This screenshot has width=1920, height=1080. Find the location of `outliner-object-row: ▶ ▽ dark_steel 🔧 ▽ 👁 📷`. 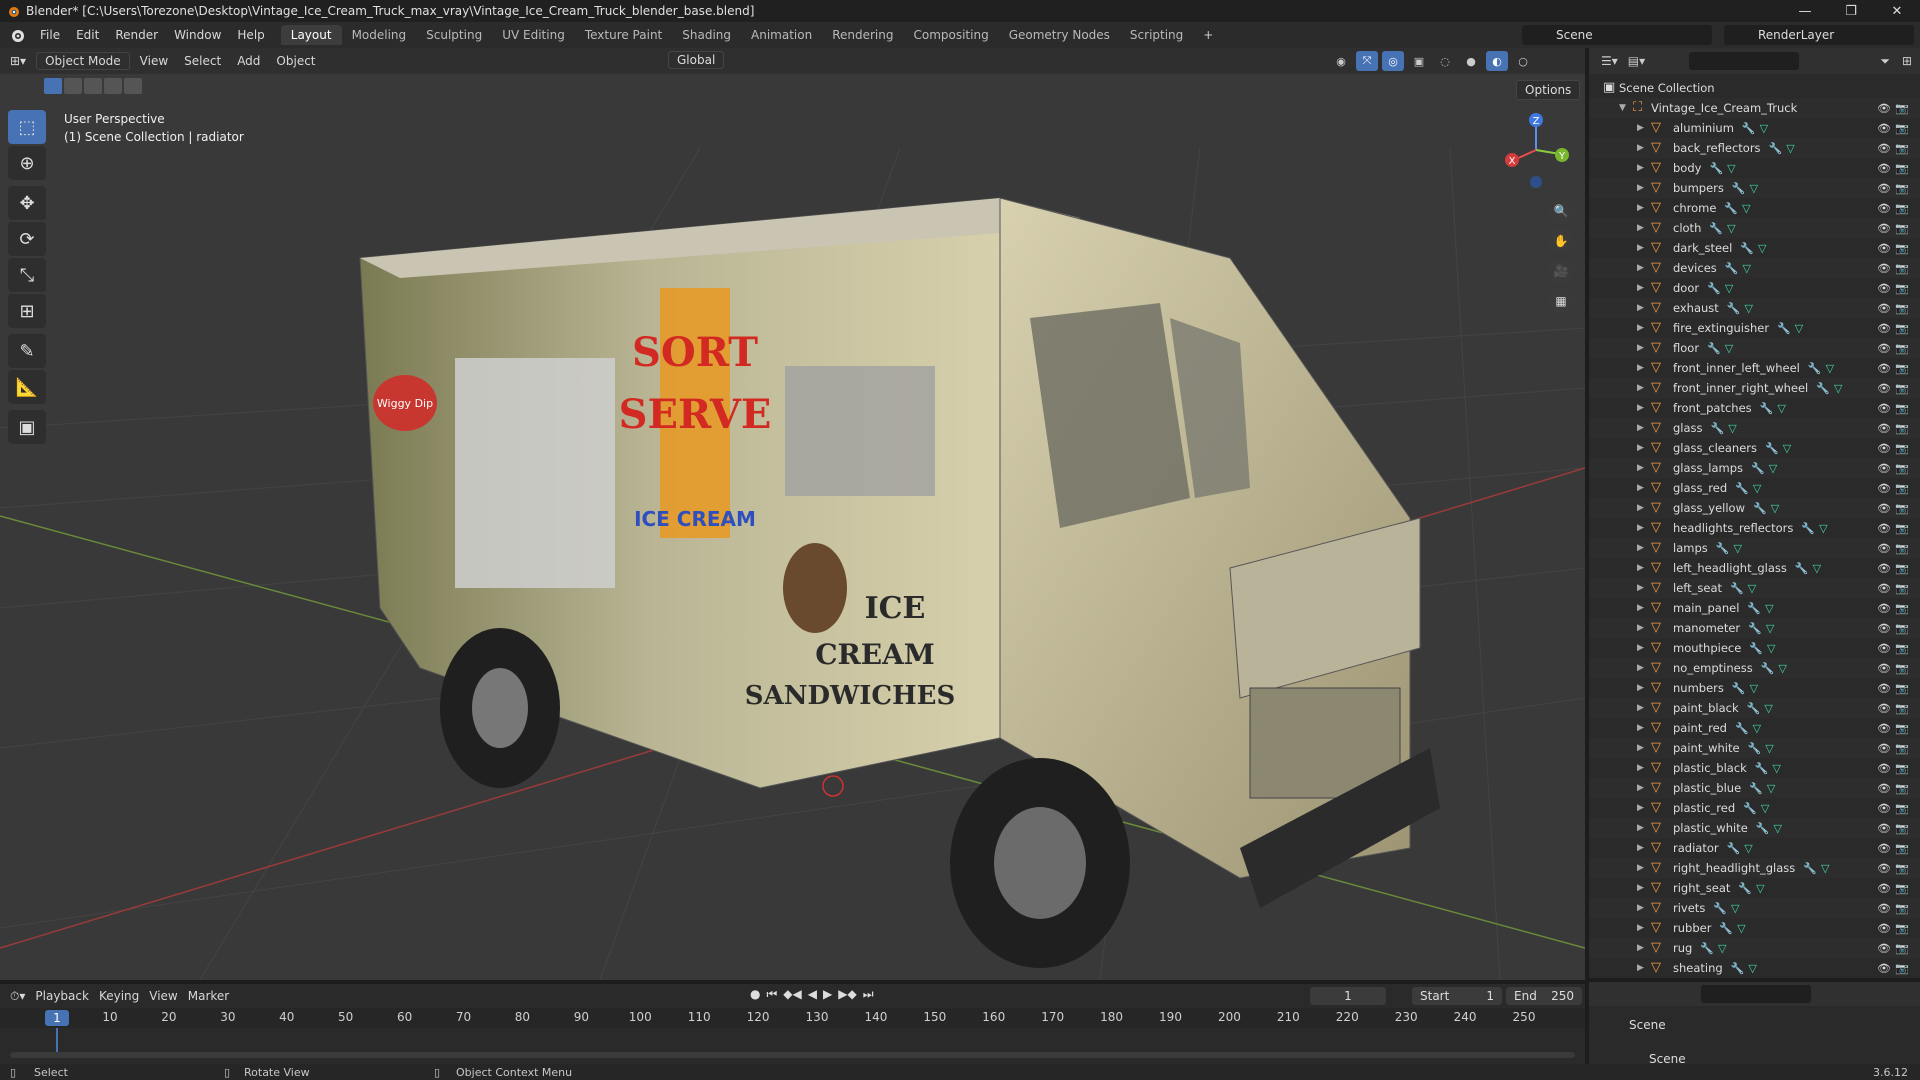

outliner-object-row: ▶ ▽ dark_steel 🔧 ▽ 👁 📷 is located at coordinates (1754, 248).